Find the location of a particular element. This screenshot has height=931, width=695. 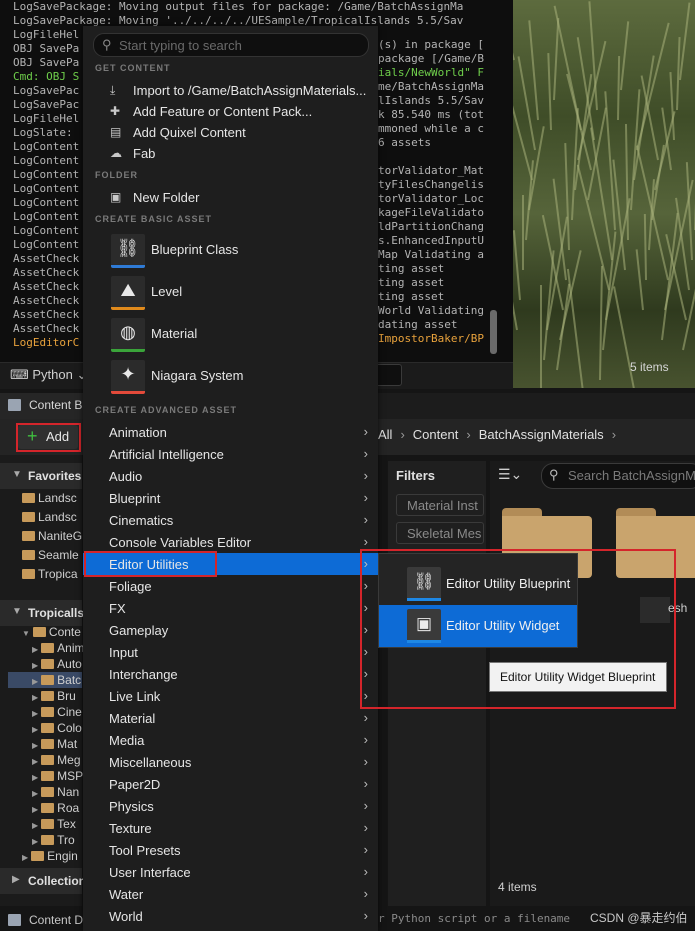

log-line: Map Validating a is located at coordinates (431, 254).